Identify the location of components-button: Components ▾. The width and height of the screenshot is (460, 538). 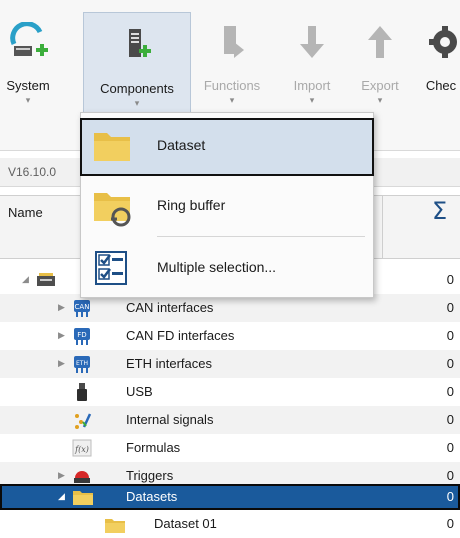
(137, 64).